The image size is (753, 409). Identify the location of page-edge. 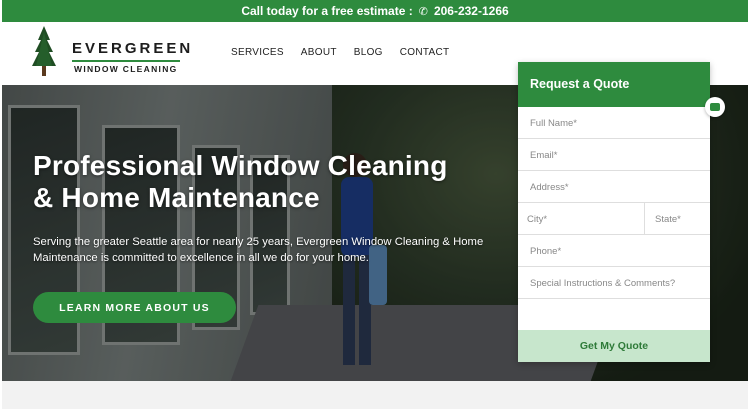
(750, 204).